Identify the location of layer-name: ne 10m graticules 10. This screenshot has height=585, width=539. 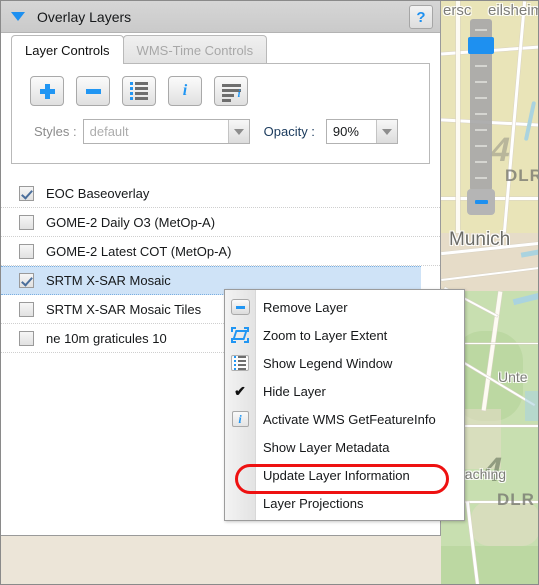
(106, 338).